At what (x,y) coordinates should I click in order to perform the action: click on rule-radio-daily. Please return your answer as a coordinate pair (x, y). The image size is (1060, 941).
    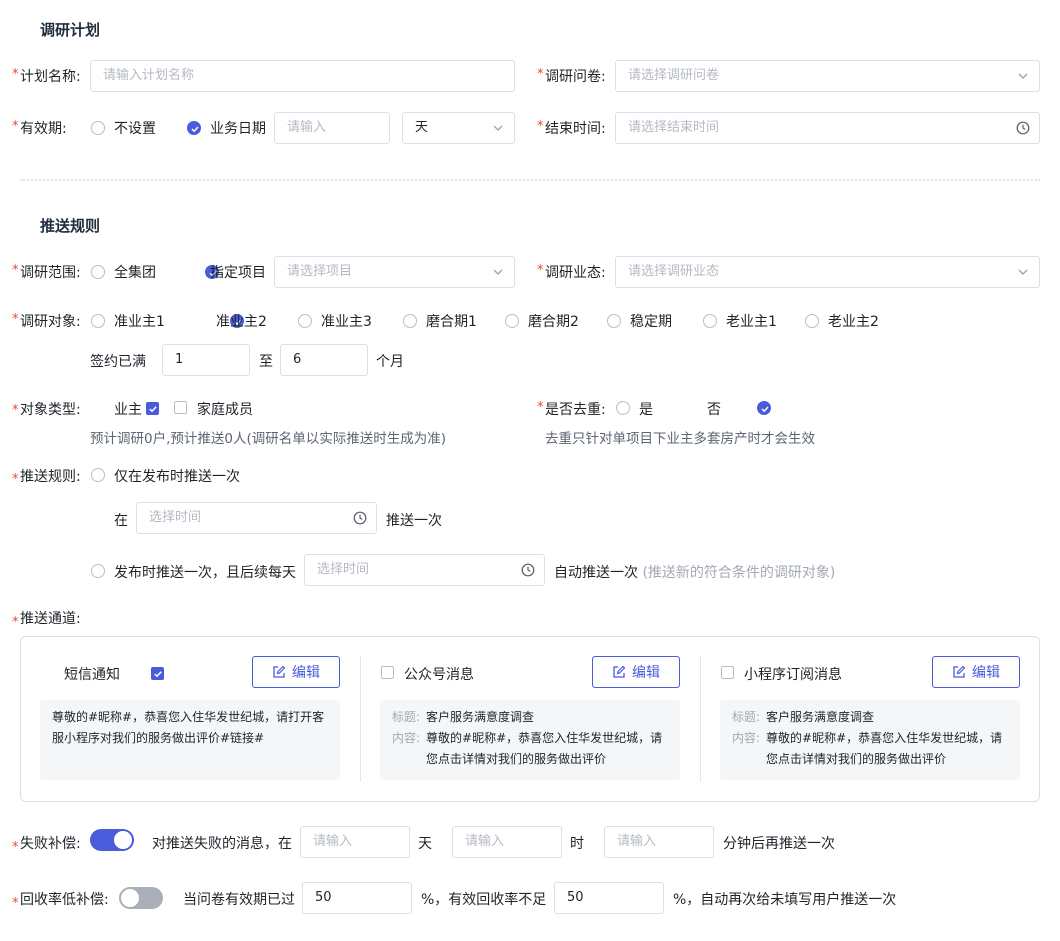
    Looking at the image, I should click on (98, 571).